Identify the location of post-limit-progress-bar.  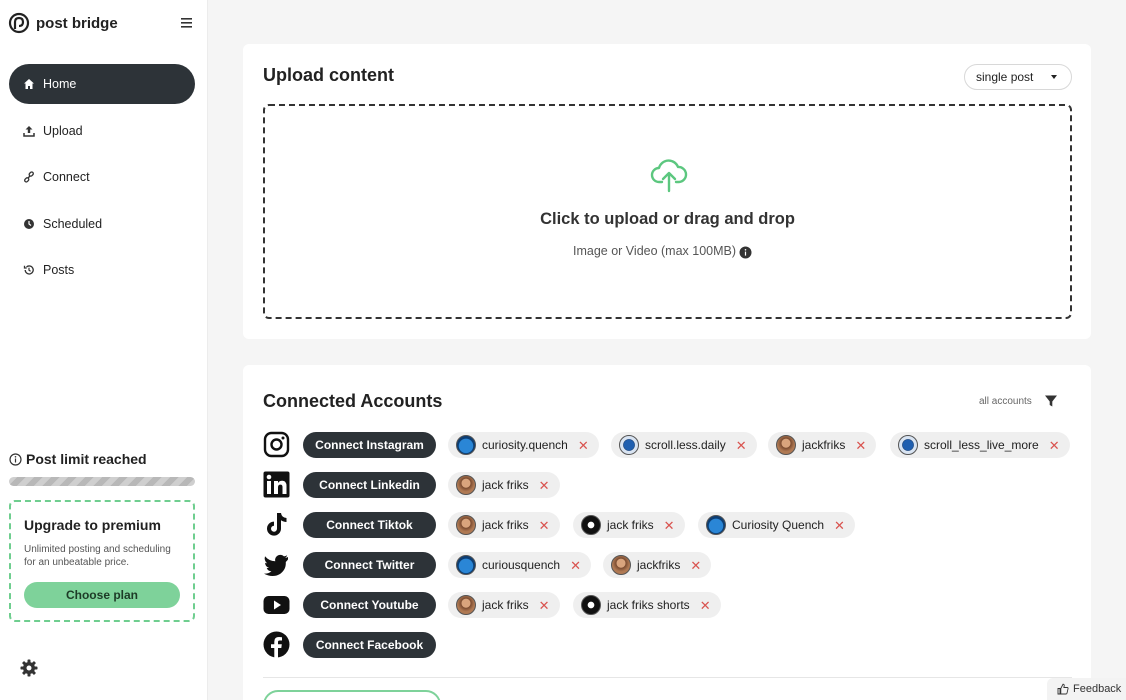
(102, 481).